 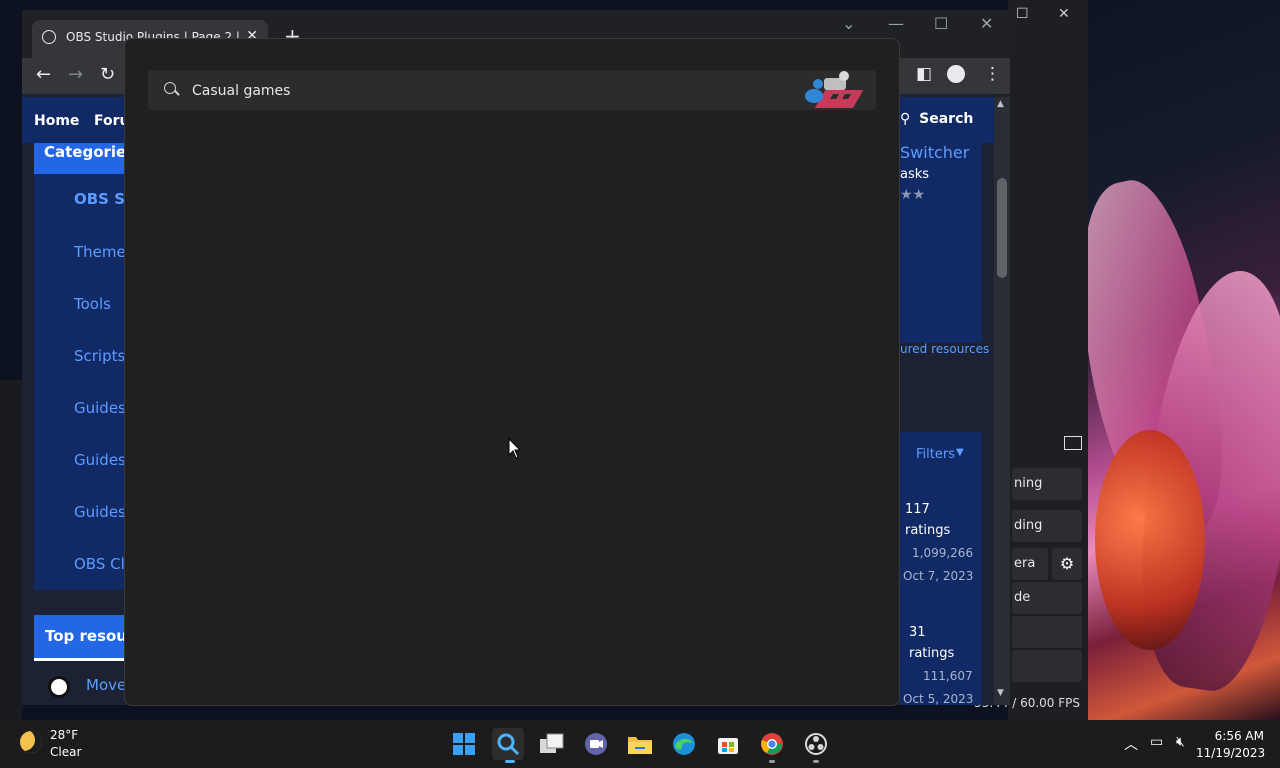 I want to click on obs-studio-mode-button: de, so click(x=1047, y=598).